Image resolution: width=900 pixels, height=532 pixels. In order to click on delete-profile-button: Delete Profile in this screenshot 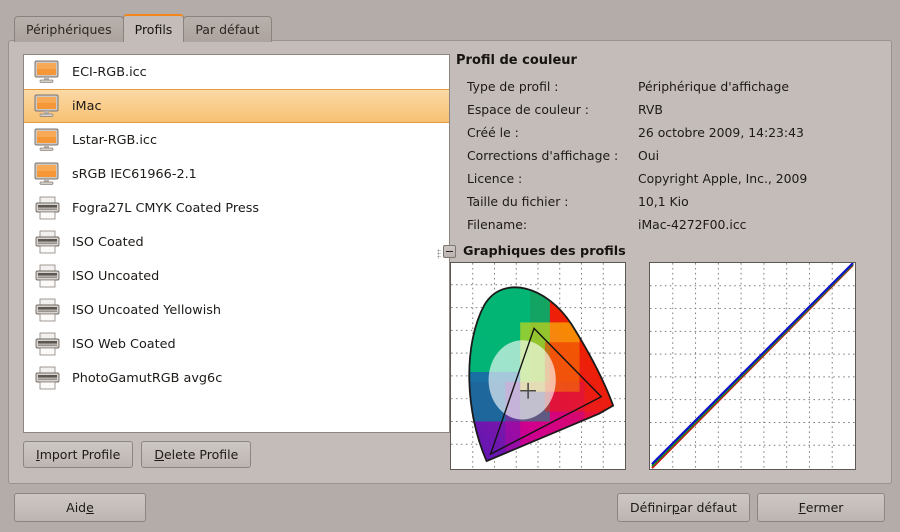, I will do `click(196, 454)`.